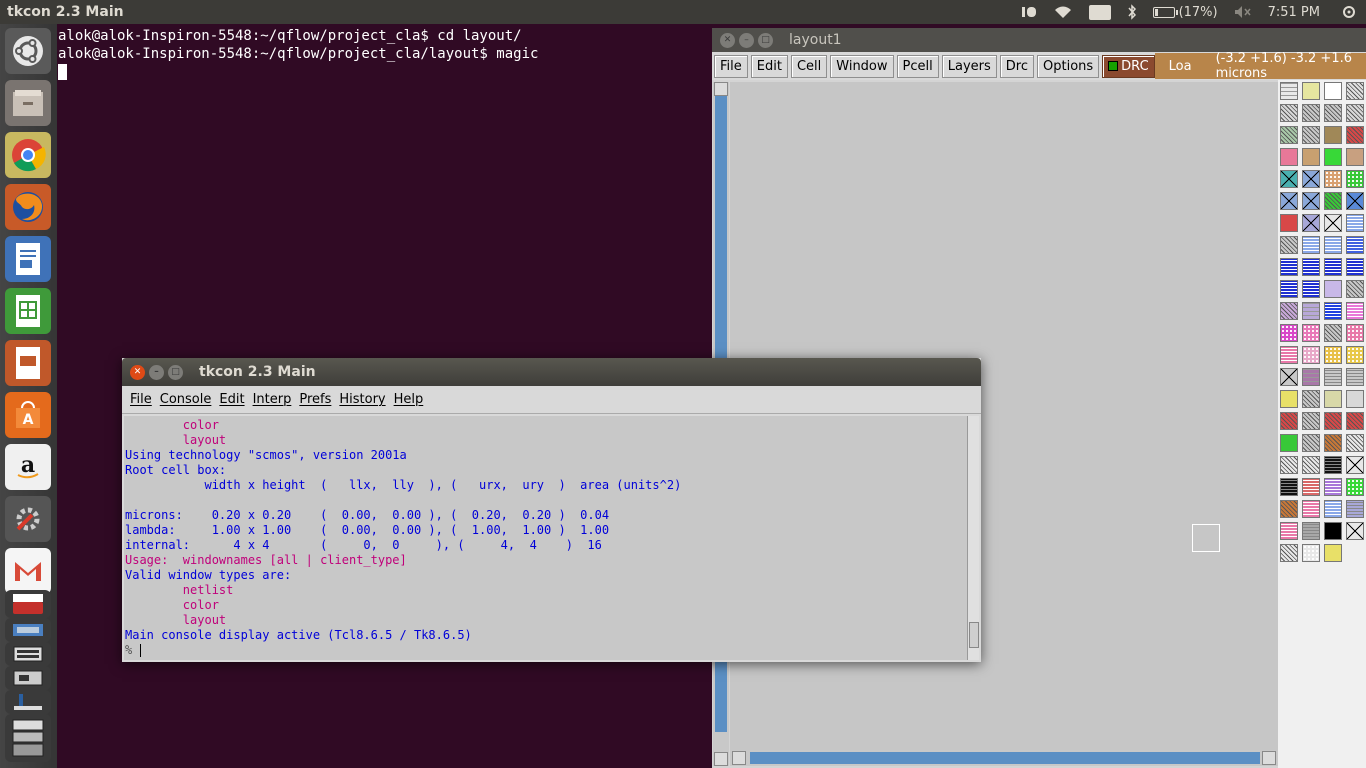  What do you see at coordinates (862, 66) in the screenshot?
I see `menu-window: Window` at bounding box center [862, 66].